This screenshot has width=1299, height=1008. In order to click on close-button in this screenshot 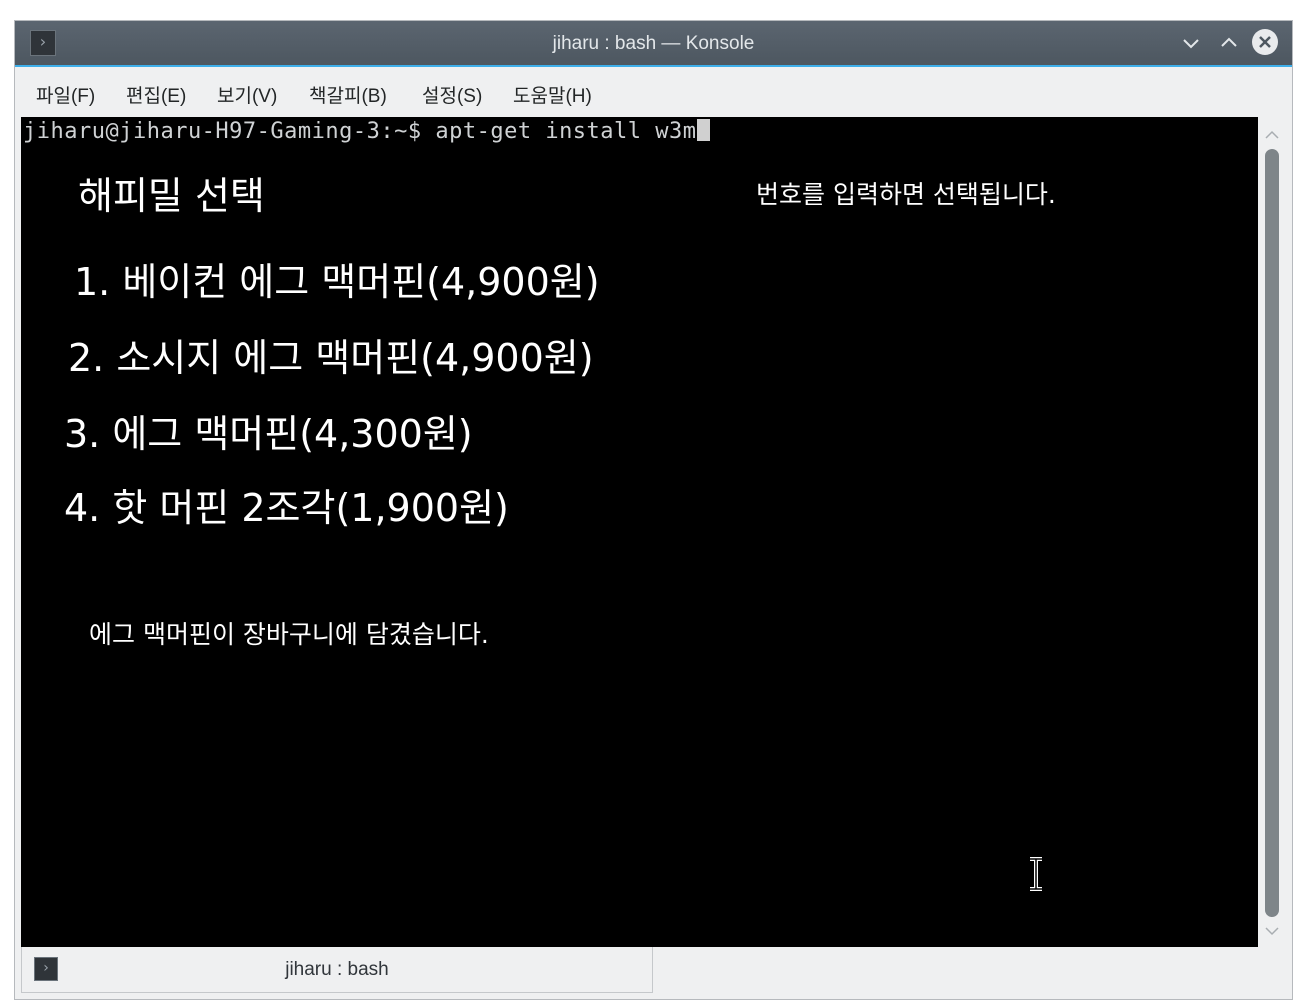, I will do `click(1265, 42)`.